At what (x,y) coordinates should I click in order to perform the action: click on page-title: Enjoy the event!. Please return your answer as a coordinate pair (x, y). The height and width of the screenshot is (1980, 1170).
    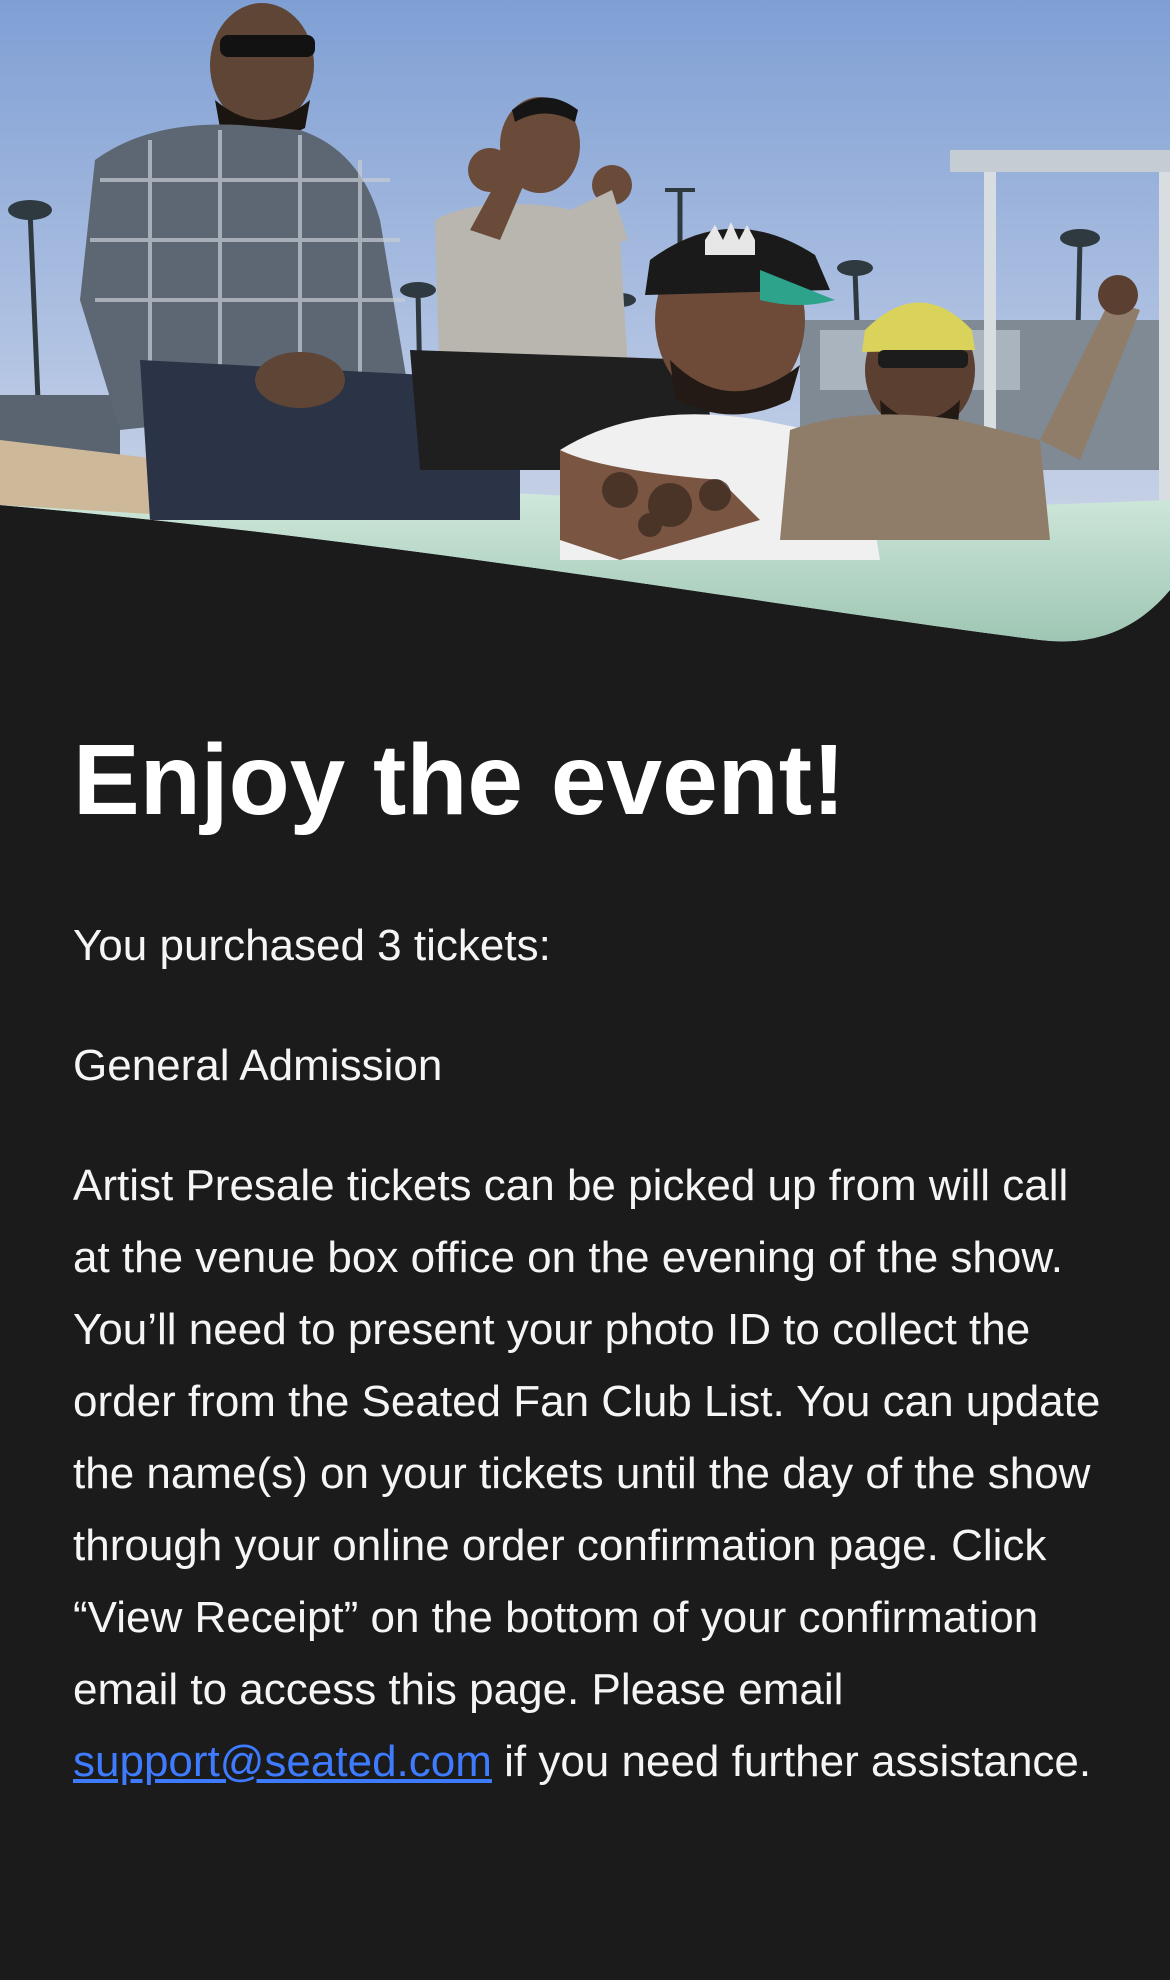
    Looking at the image, I should click on (459, 780).